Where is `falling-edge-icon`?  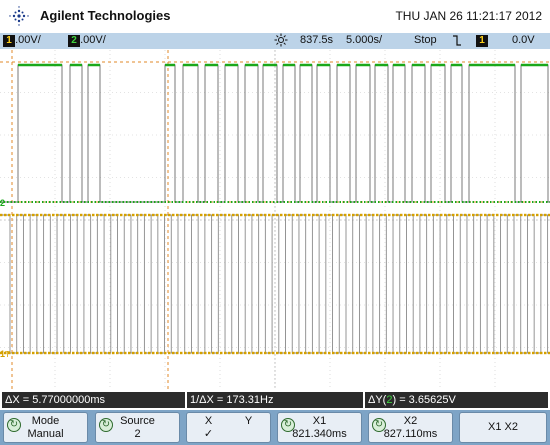 falling-edge-icon is located at coordinates (457, 40).